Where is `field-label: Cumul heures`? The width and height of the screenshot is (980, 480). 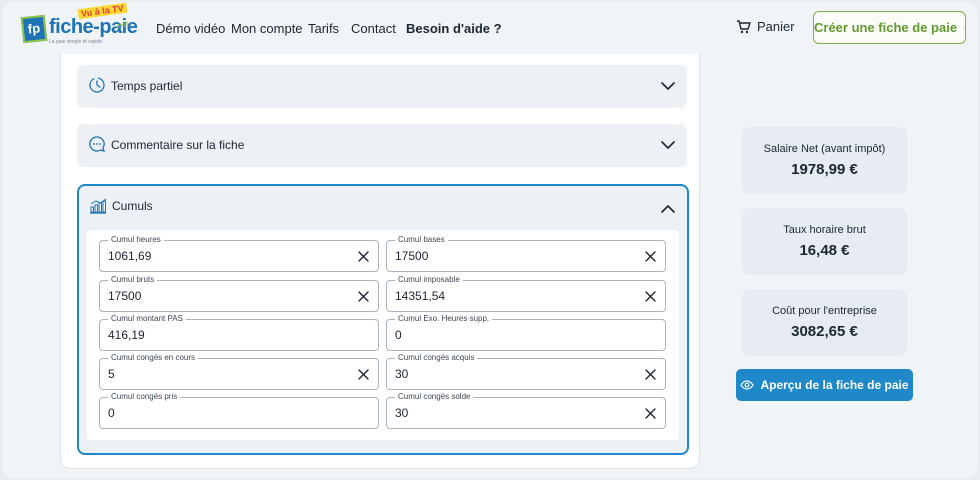 field-label: Cumul heures is located at coordinates (136, 240).